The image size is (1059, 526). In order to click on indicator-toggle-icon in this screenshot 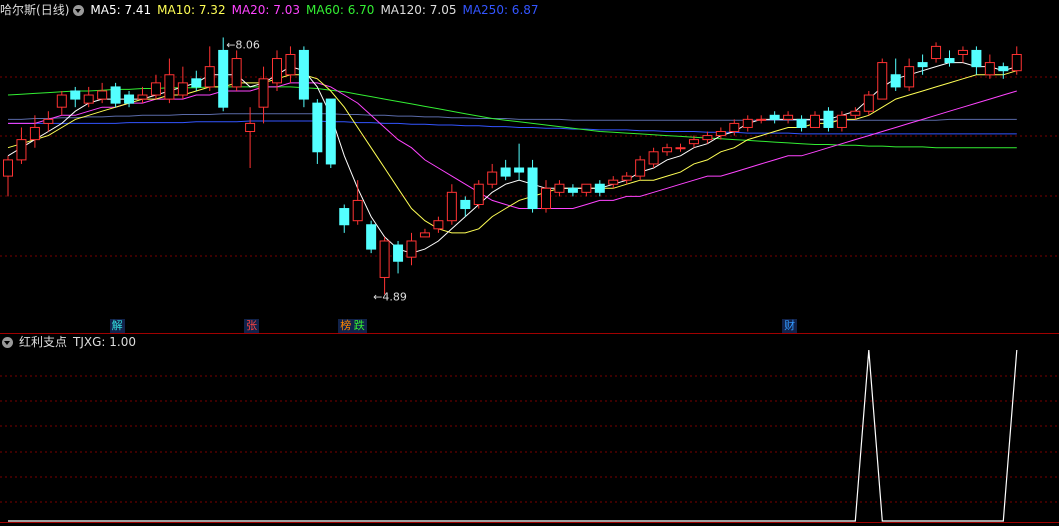, I will do `click(79, 10)`.